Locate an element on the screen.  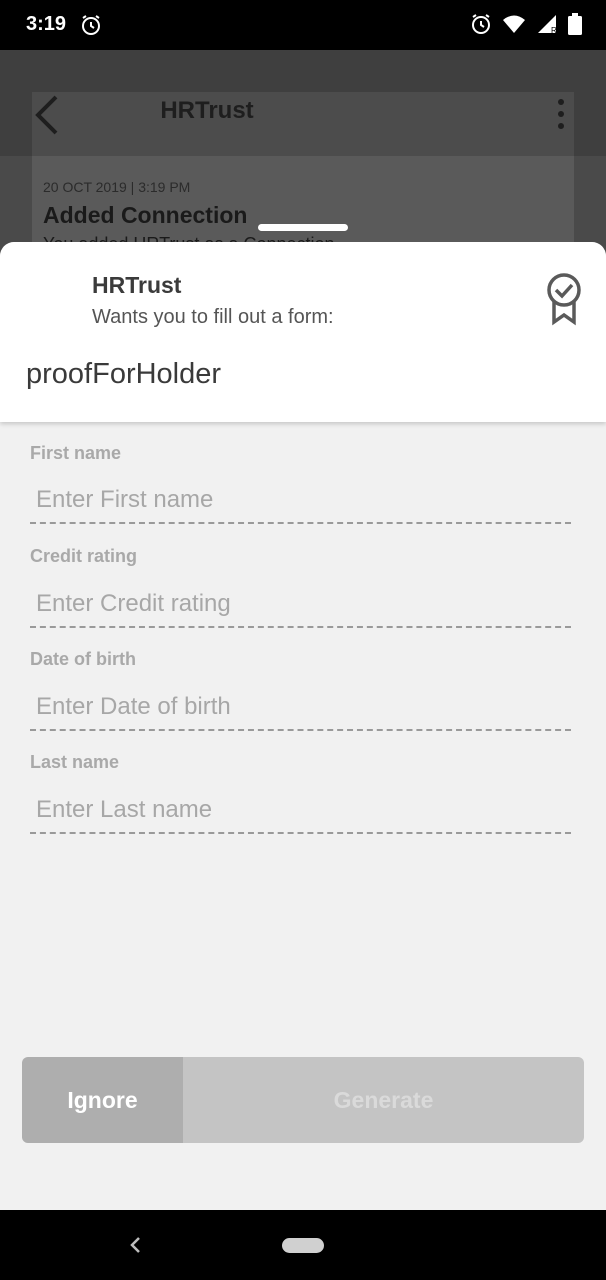
ignore-button: Ignore is located at coordinates (102, 1100).